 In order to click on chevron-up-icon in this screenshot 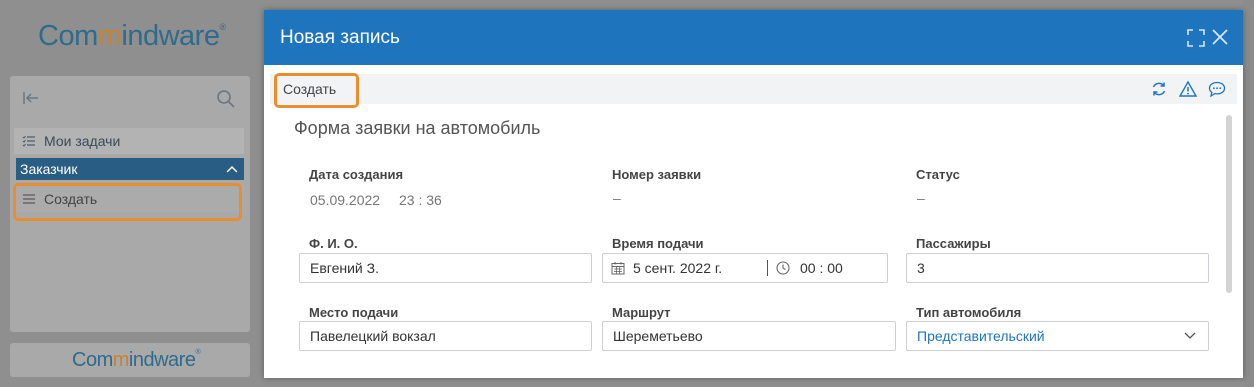, I will do `click(232, 169)`.